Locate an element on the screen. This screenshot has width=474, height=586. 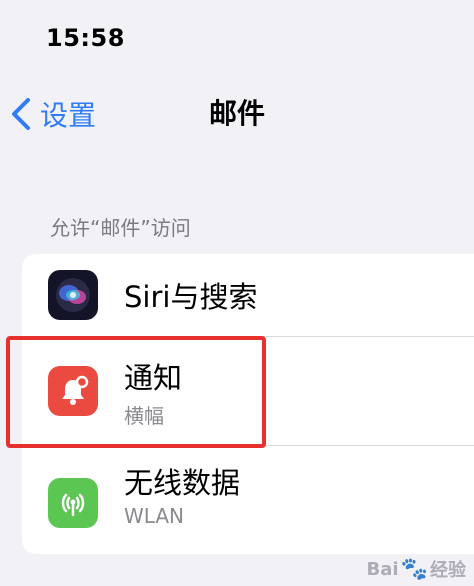
watermark-text-left: Bai is located at coordinates (382, 569).